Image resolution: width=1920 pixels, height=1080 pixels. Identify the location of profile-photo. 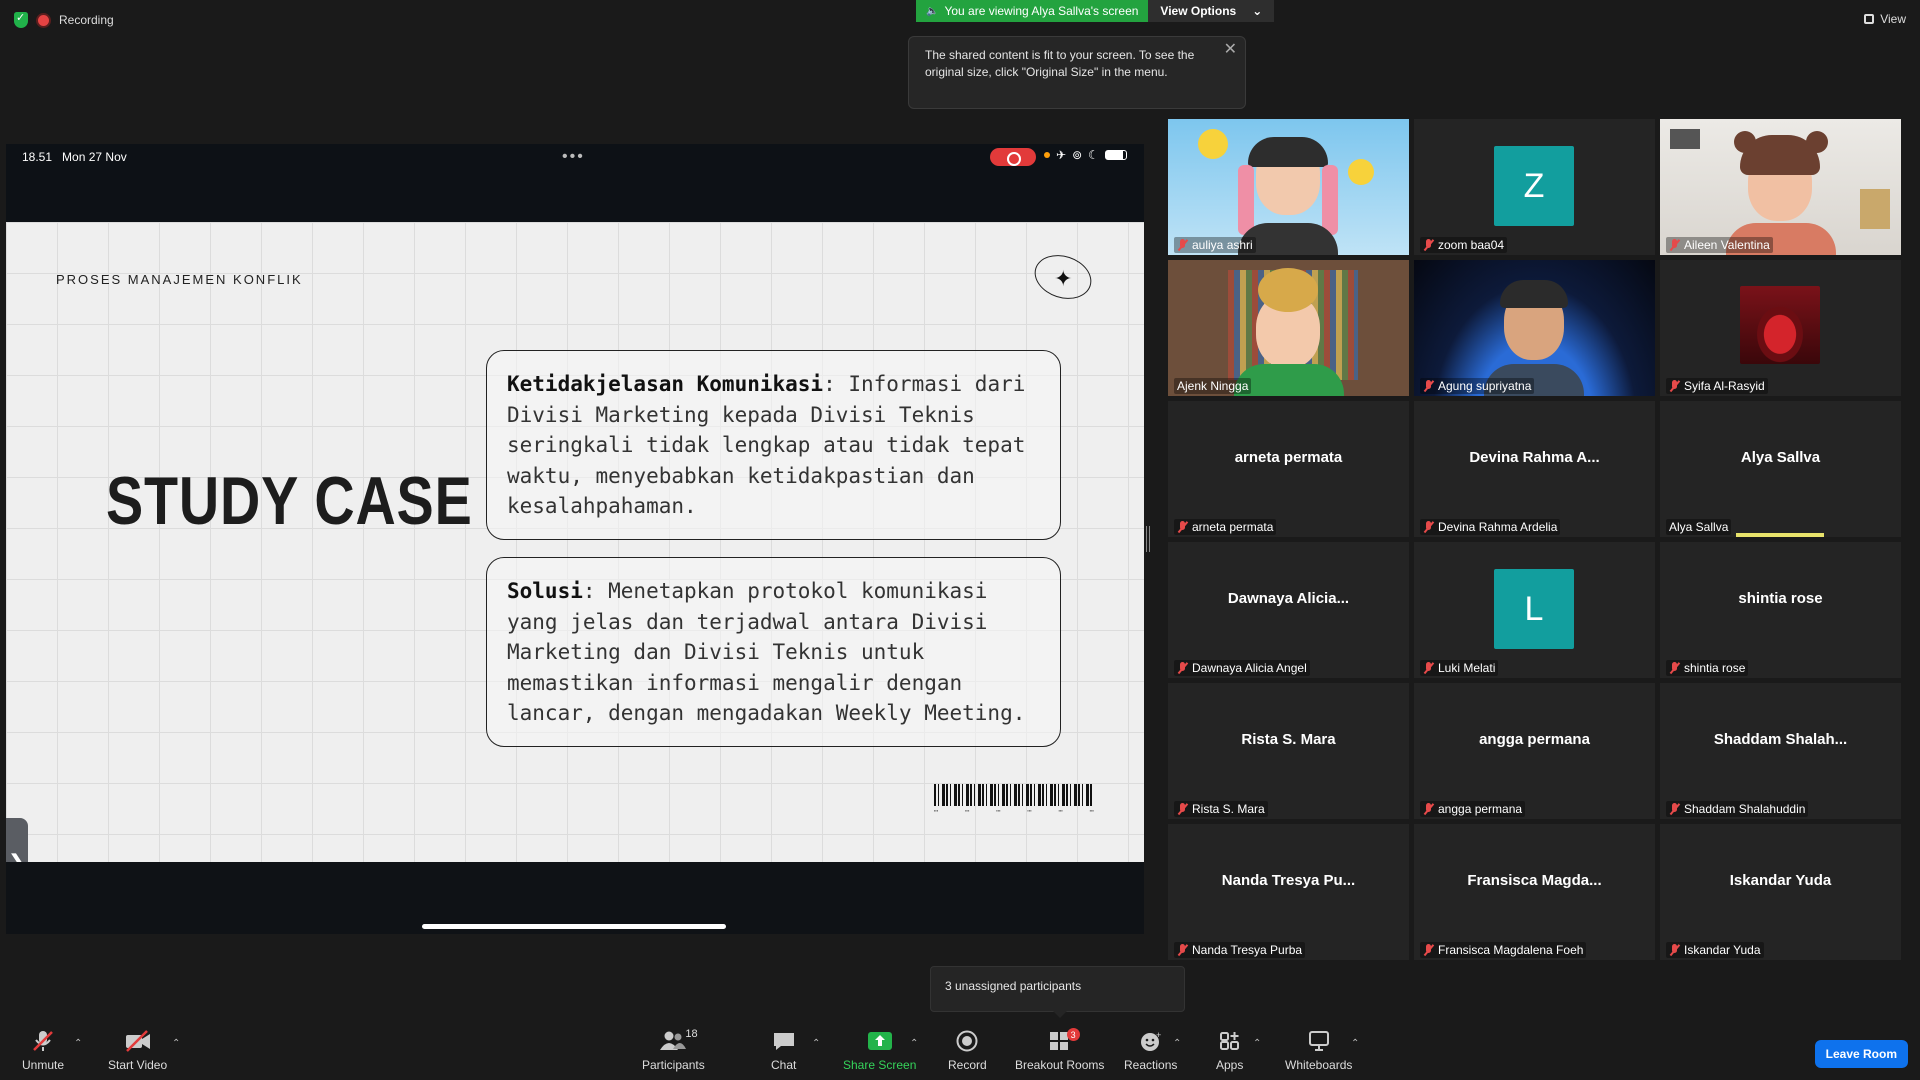
(1780, 325).